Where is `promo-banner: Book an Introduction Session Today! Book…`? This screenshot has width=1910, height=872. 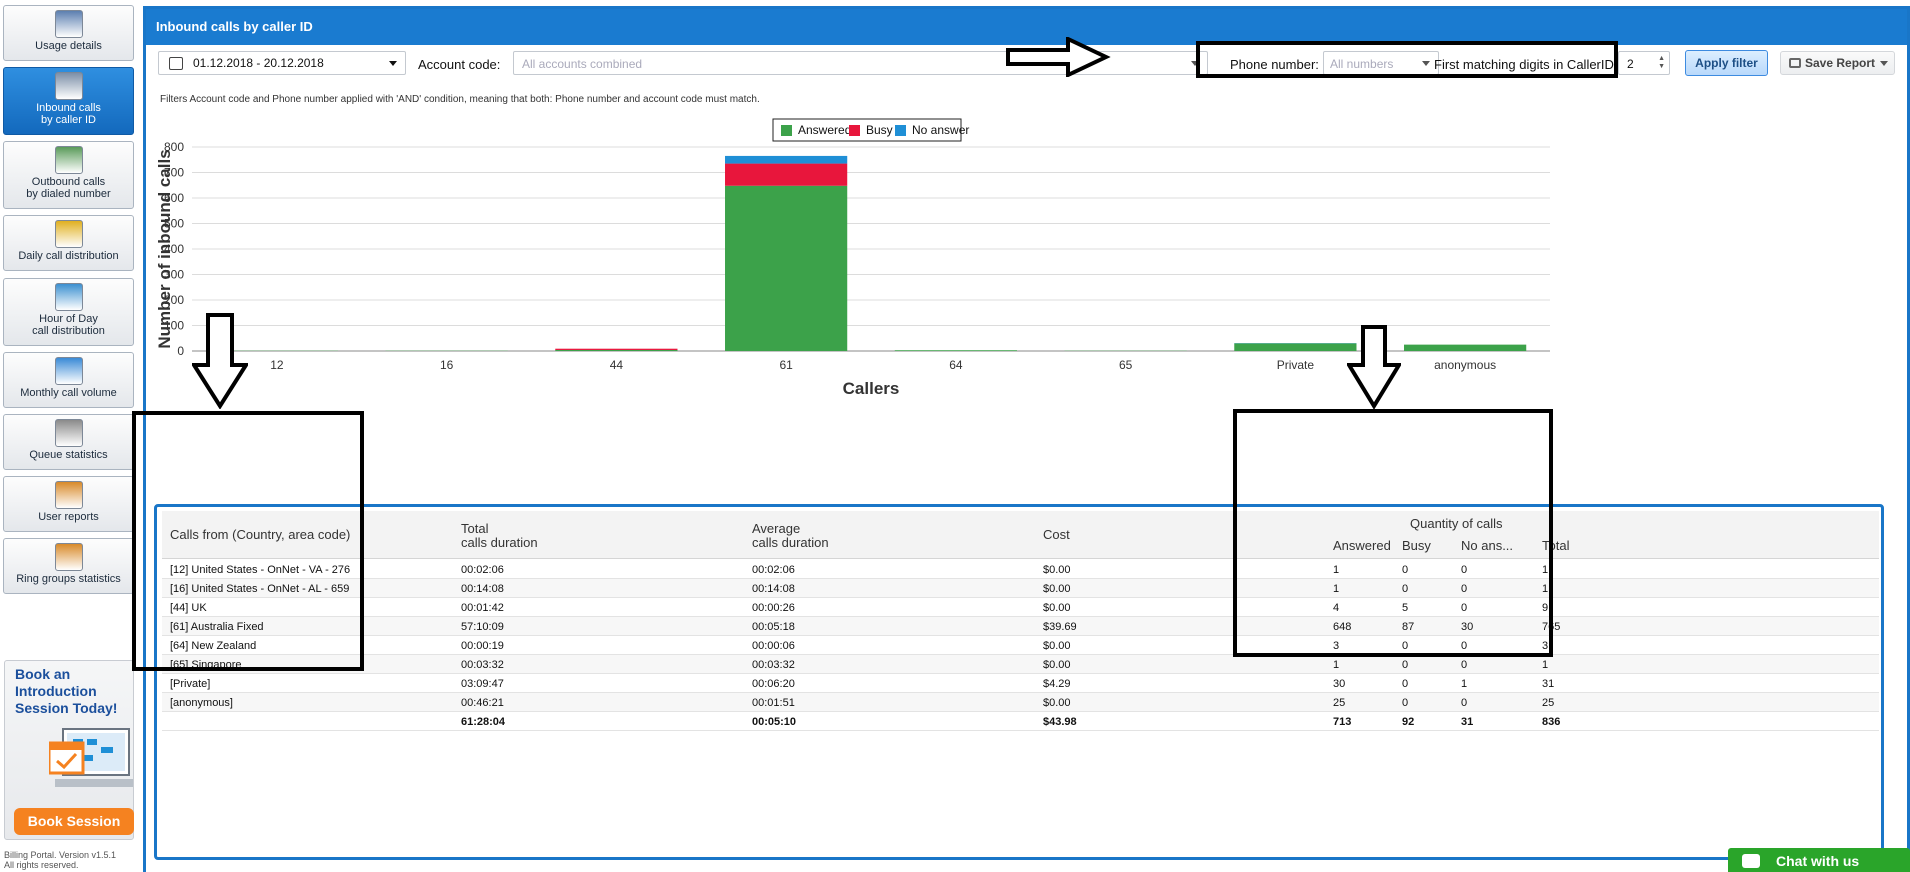
promo-banner: Book an Introduction Session Today! Book… is located at coordinates (69, 750).